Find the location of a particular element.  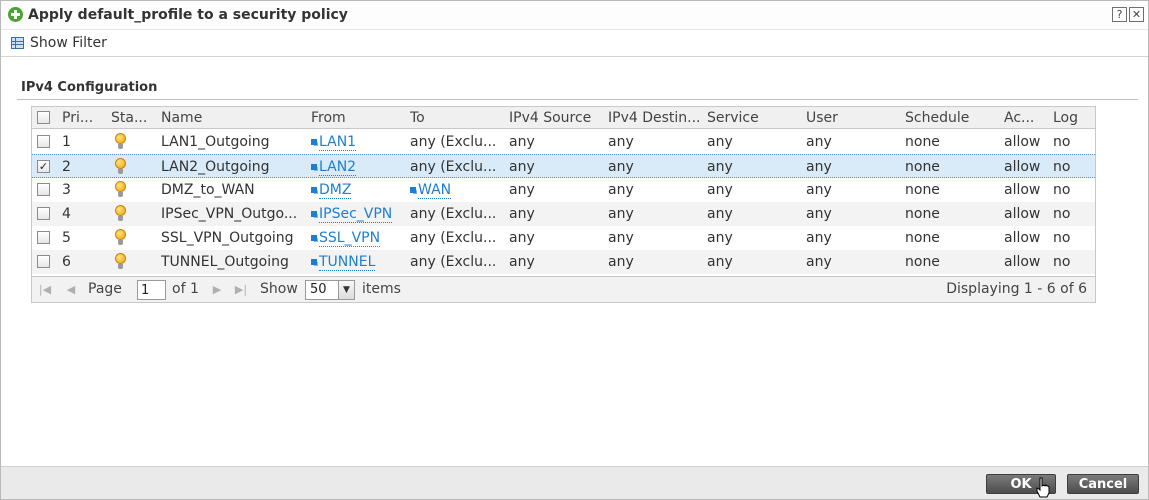

header-user: User is located at coordinates (852, 118).